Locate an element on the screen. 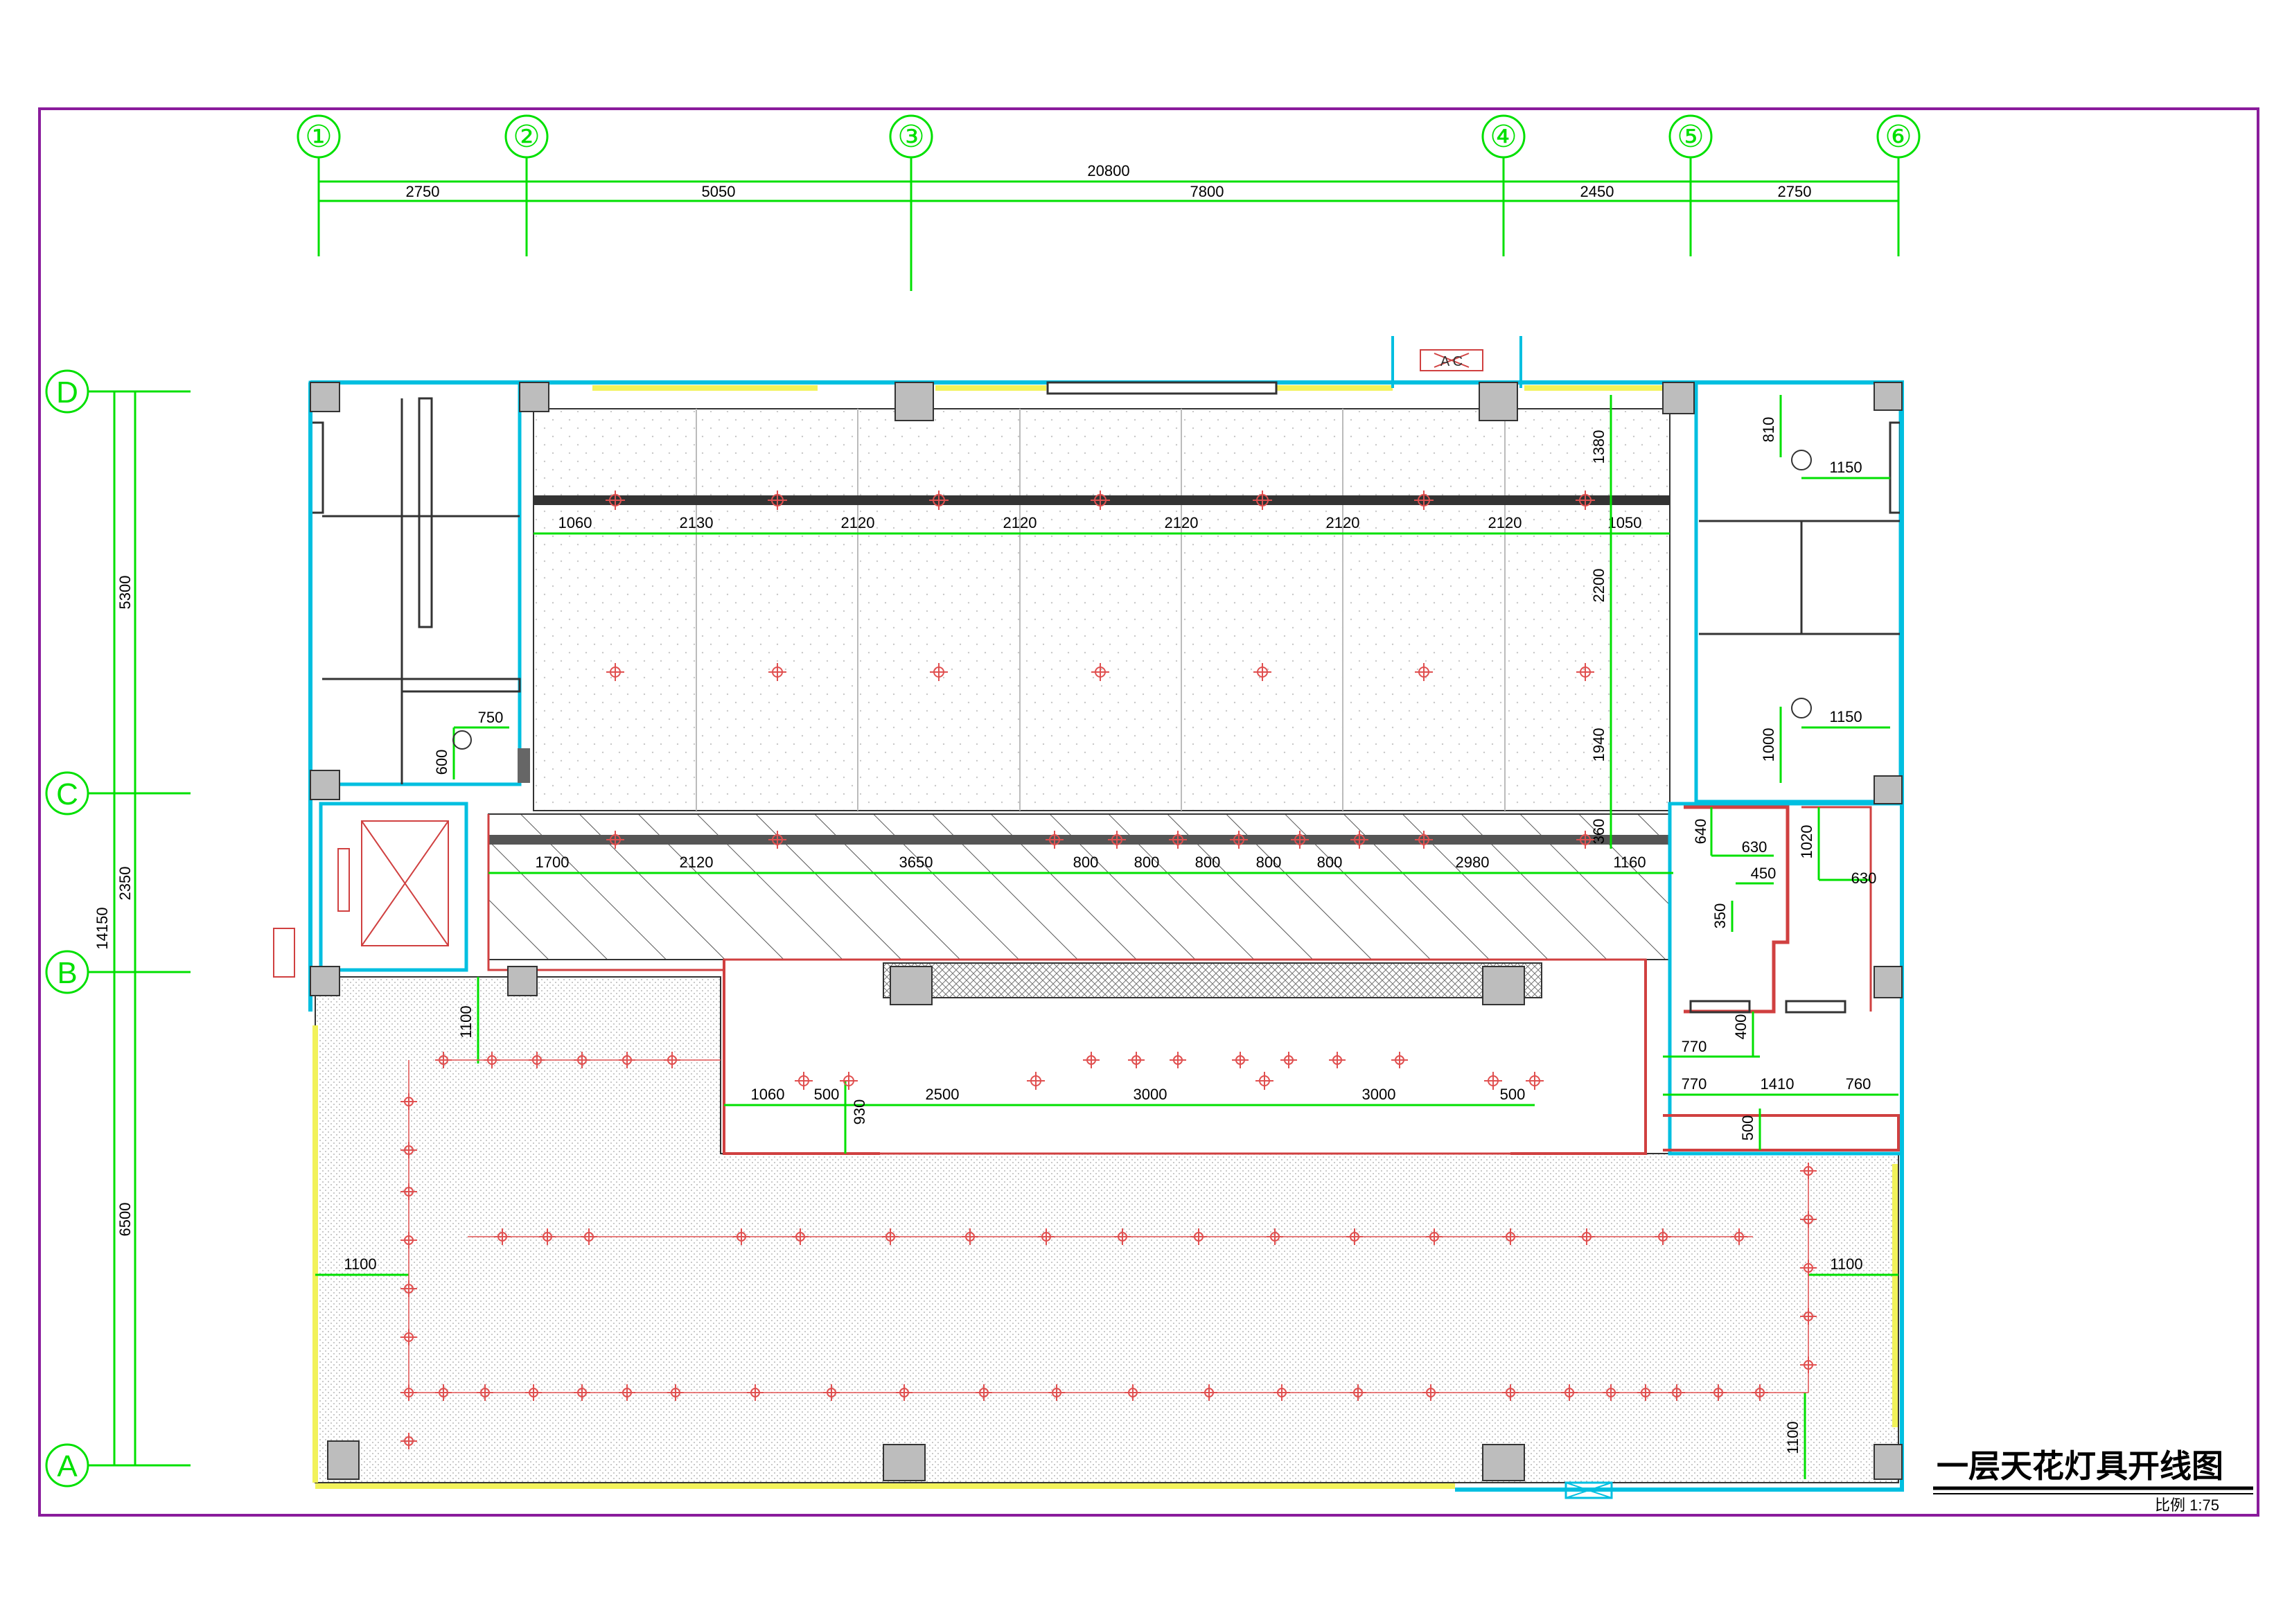 This screenshot has width=2292, height=1624. dim-top-span: 7800 is located at coordinates (1207, 191).